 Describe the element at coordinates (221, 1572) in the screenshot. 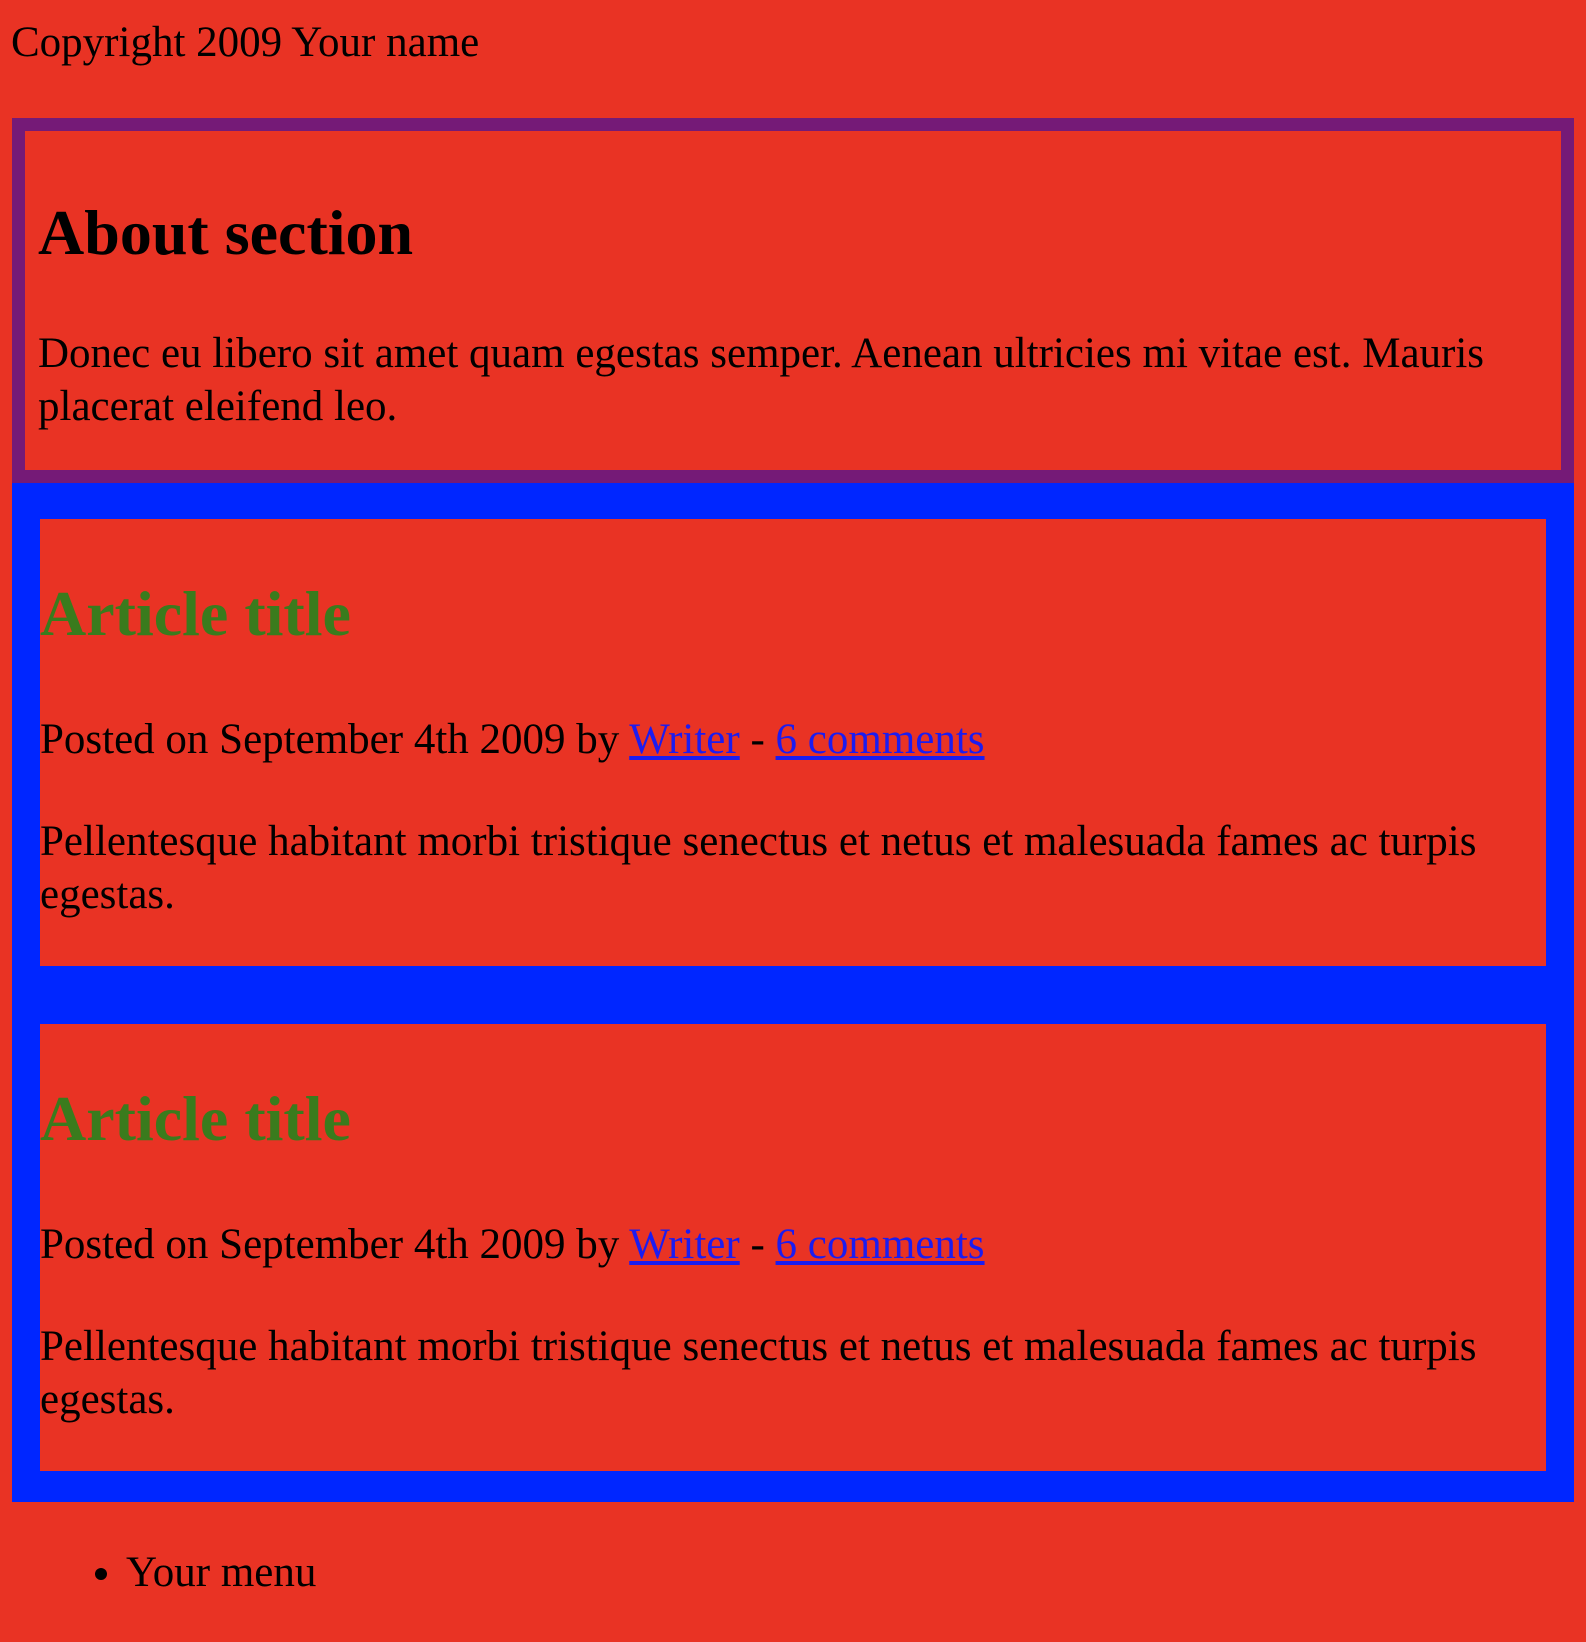

I see `menu-item: Your menu` at that location.